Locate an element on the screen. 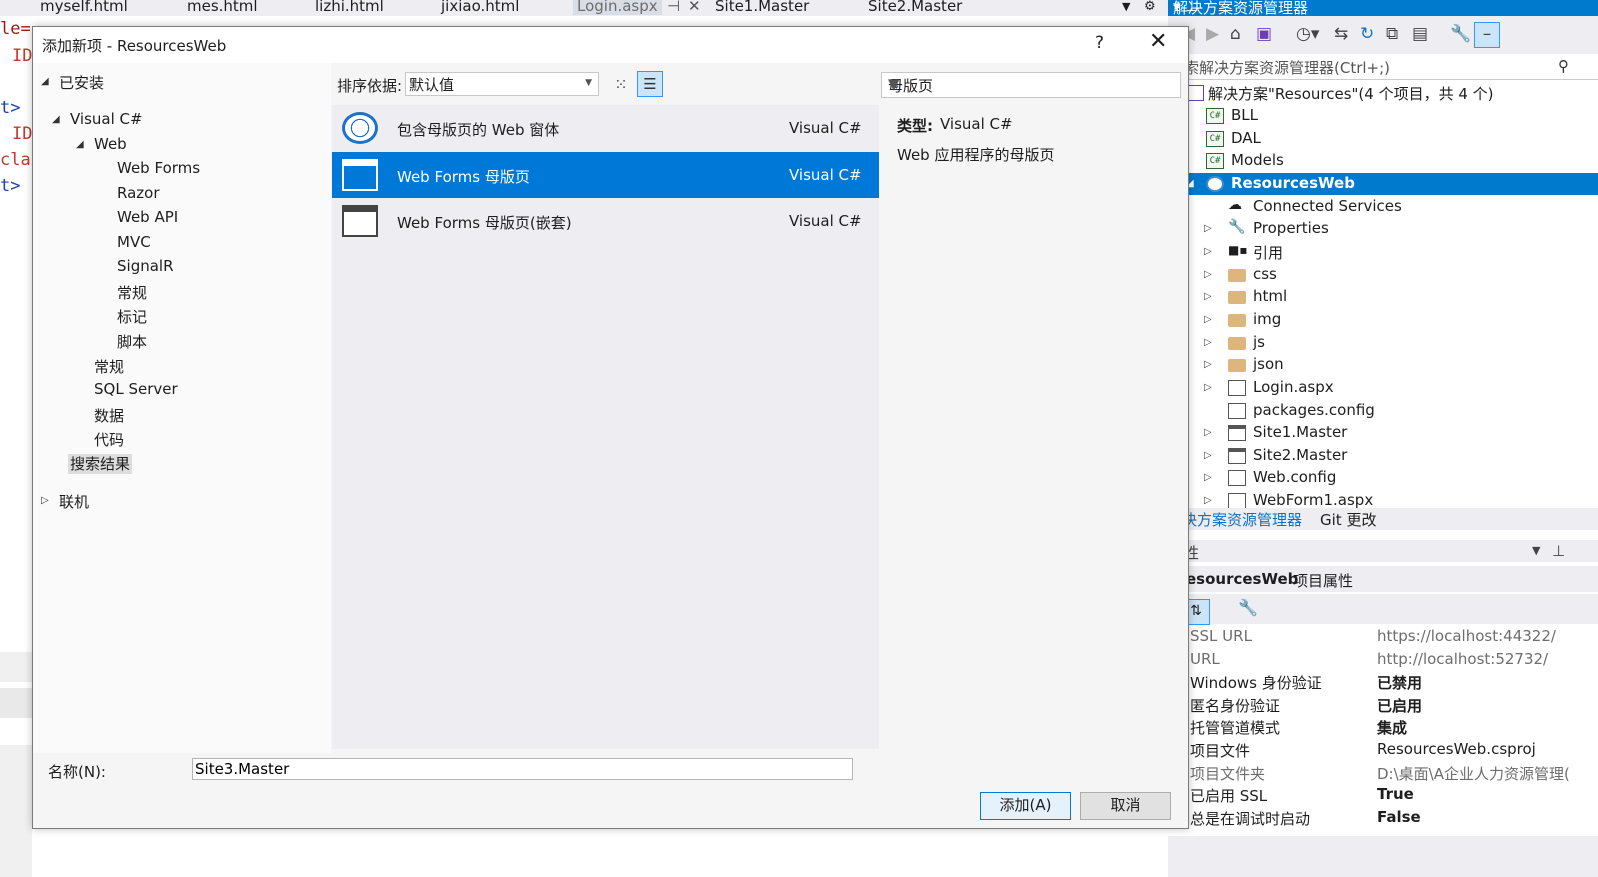  forward-icon: ▶ is located at coordinates (1212, 34).